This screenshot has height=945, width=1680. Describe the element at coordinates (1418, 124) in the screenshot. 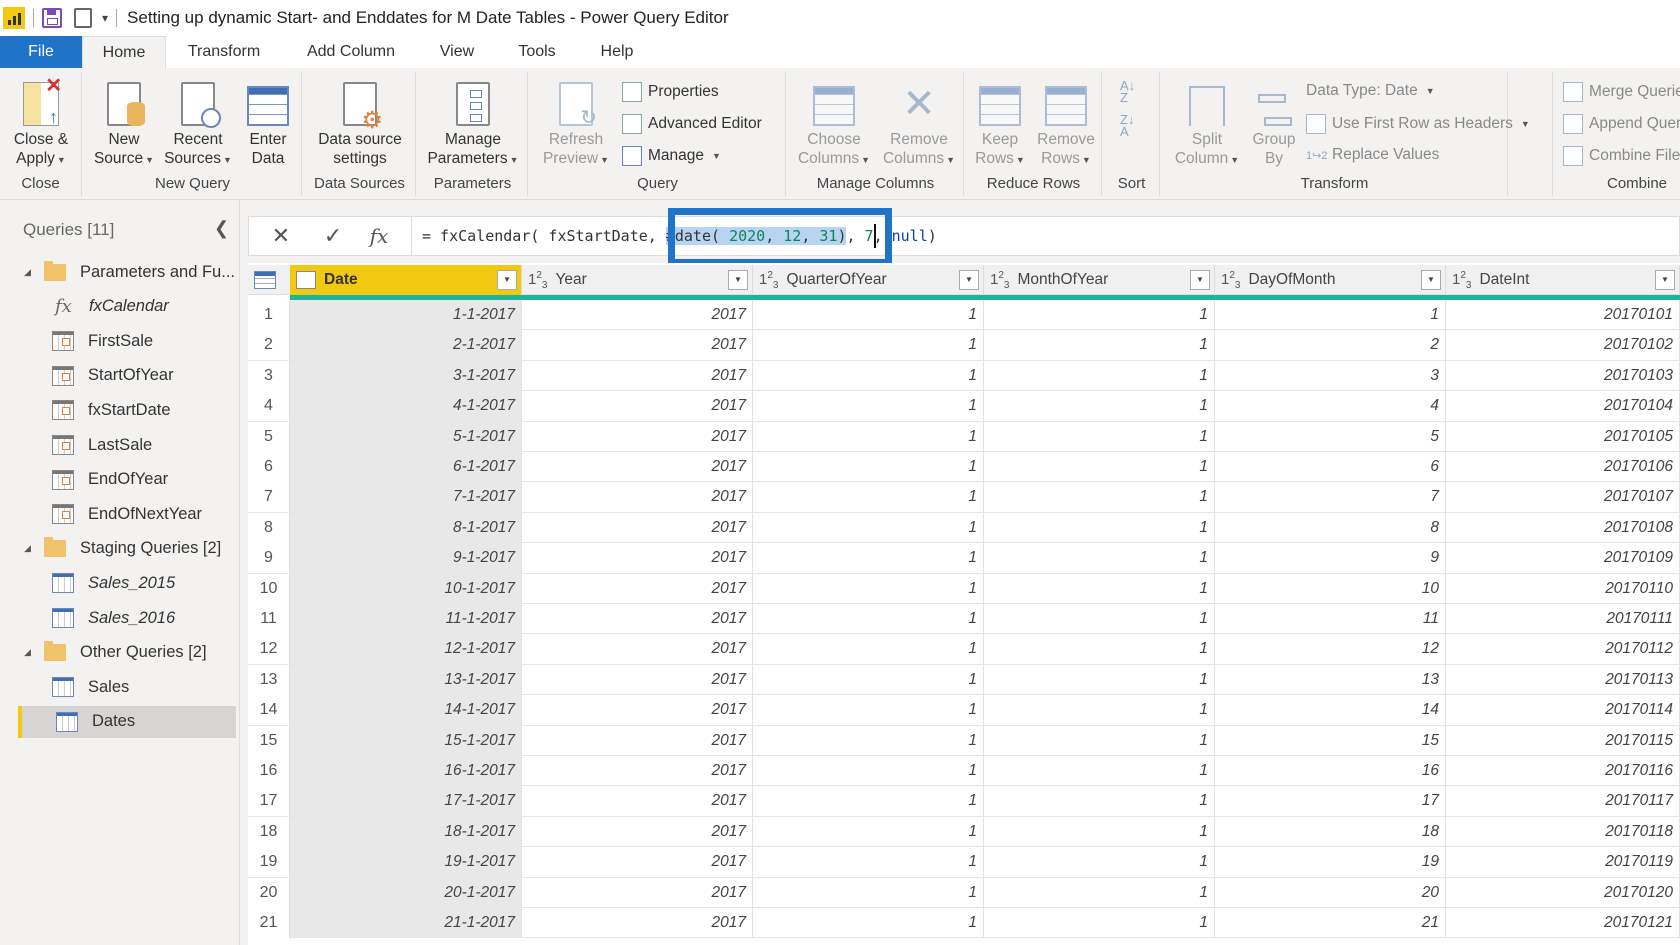

I see `use-first-row-button: Use First Row as Headers ▼` at that location.